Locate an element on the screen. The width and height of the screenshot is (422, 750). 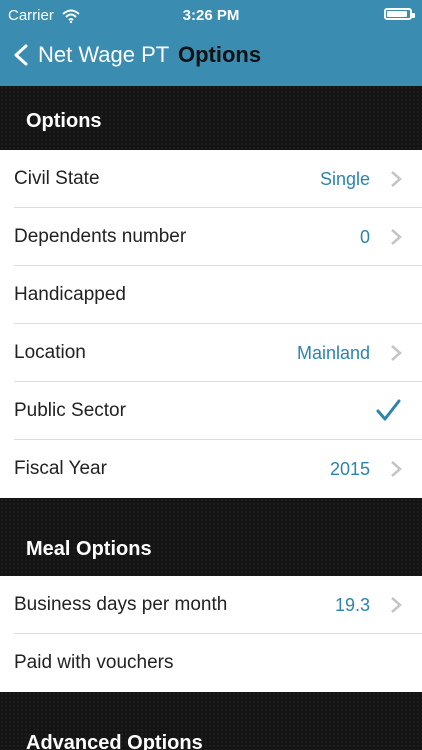
row-business-days-per-month: Business days per month 19.3 is located at coordinates (211, 605).